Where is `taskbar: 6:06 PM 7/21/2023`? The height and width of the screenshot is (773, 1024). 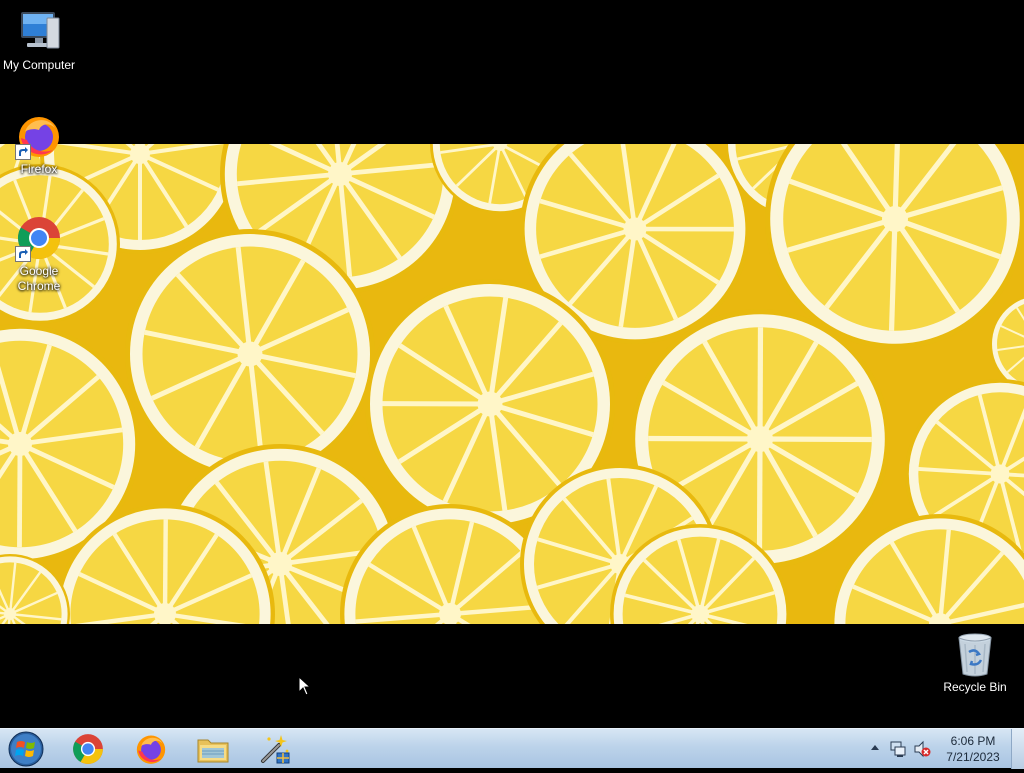
taskbar: 6:06 PM 7/21/2023 is located at coordinates (512, 748).